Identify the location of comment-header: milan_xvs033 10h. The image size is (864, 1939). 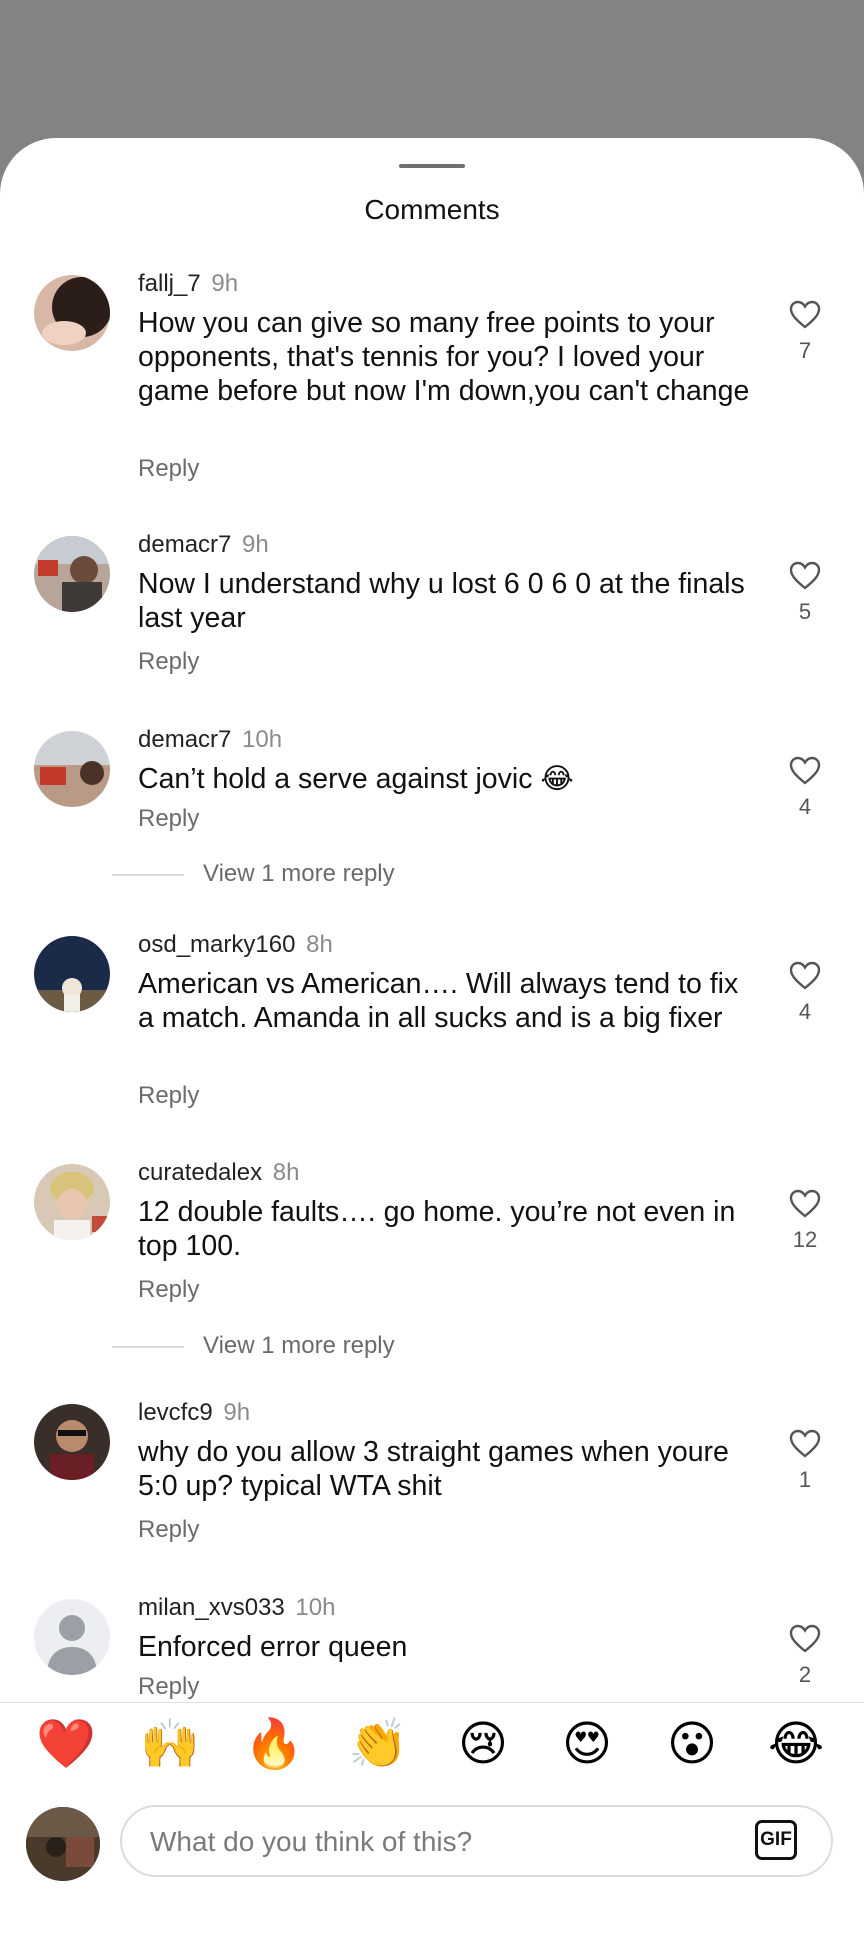
(236, 1608).